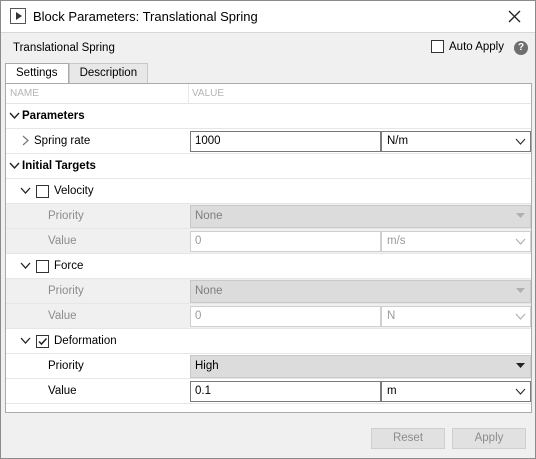 The width and height of the screenshot is (536, 459). I want to click on deformation-unit-dropdown: m, so click(456, 391).